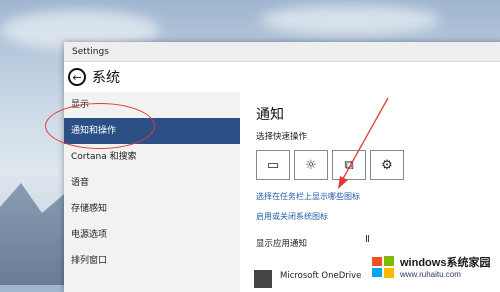  I want to click on quick-action-tile-tablet: ▭, so click(273, 165).